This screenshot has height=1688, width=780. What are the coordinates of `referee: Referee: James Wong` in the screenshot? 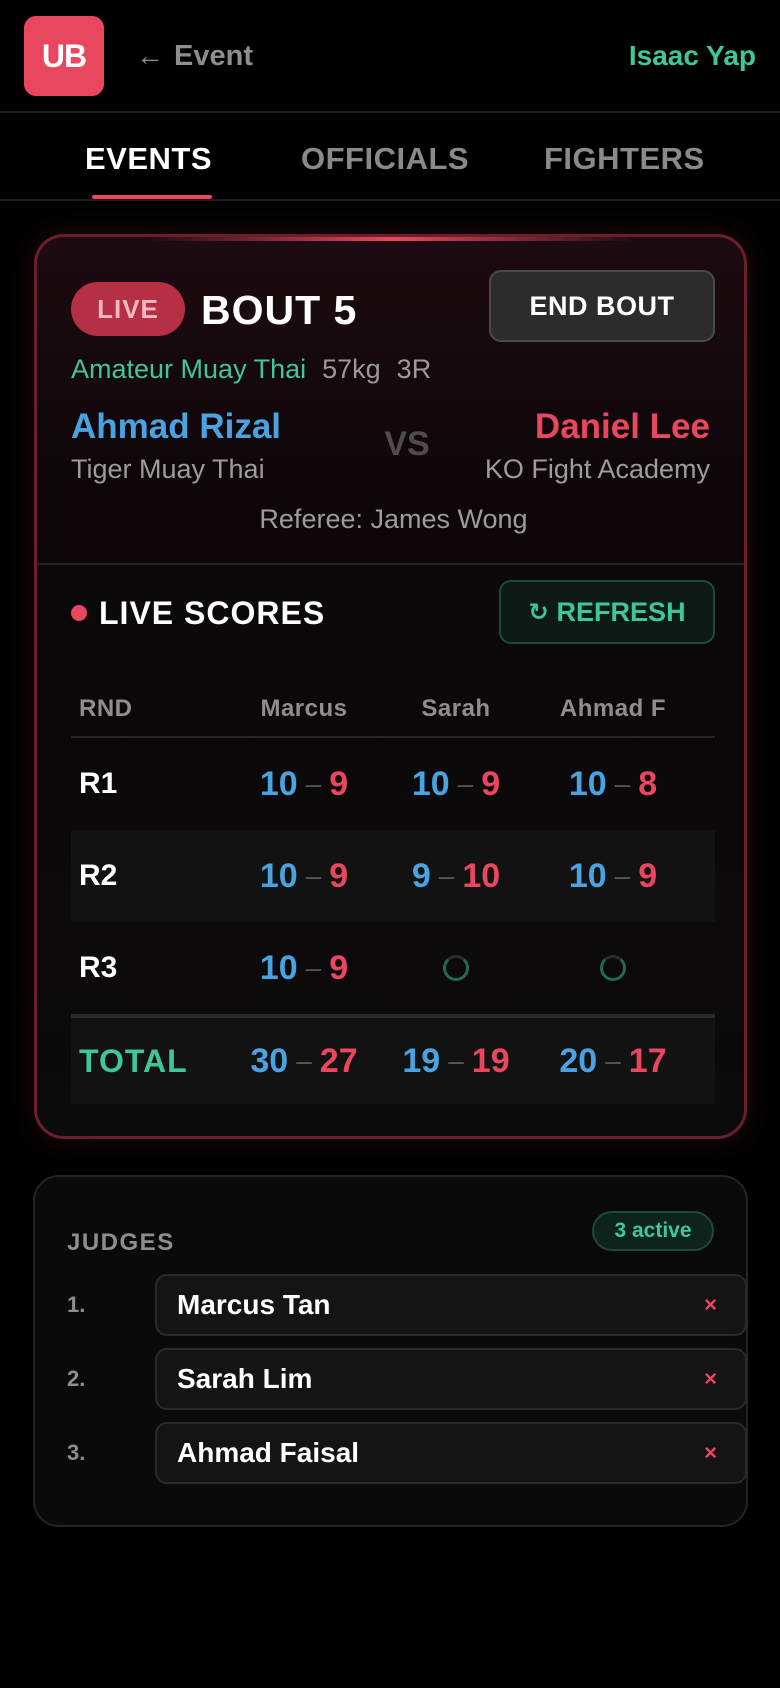 It's located at (393, 519).